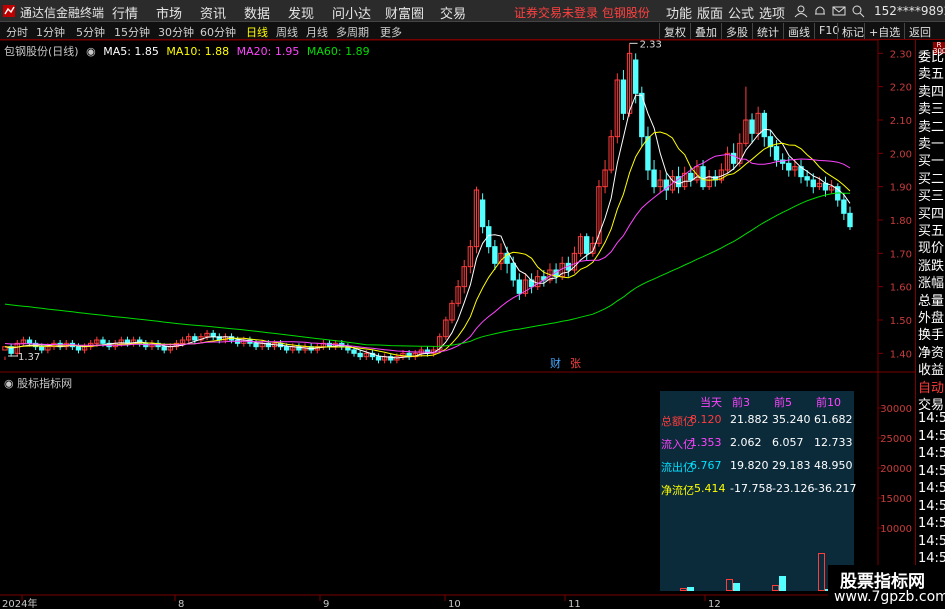 This screenshot has height=609, width=945. What do you see at coordinates (828, 402) in the screenshot?
I see `table-header: 前10` at bounding box center [828, 402].